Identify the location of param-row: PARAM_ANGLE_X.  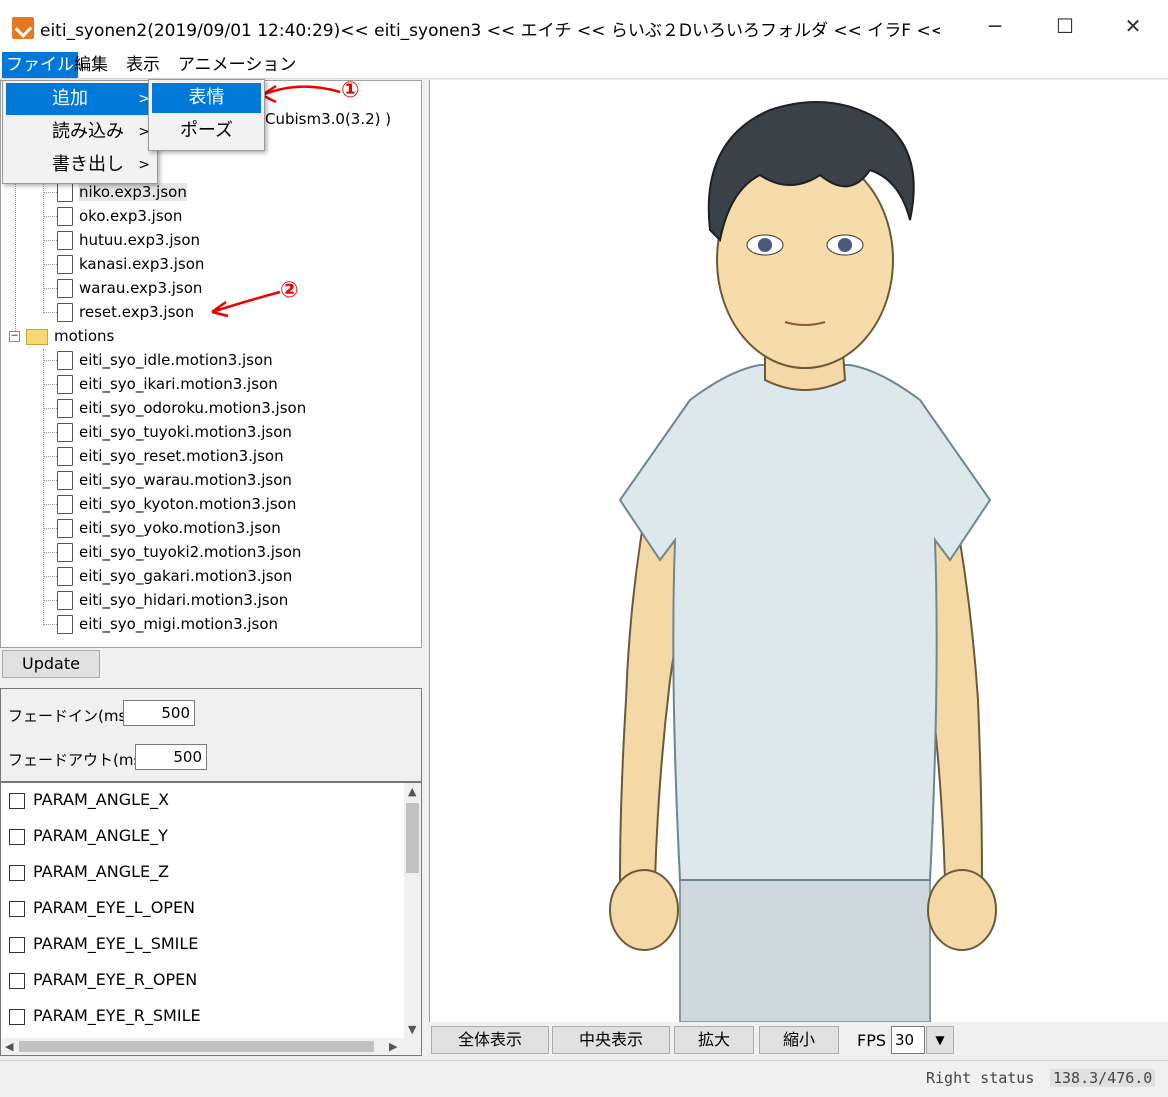
(89, 800).